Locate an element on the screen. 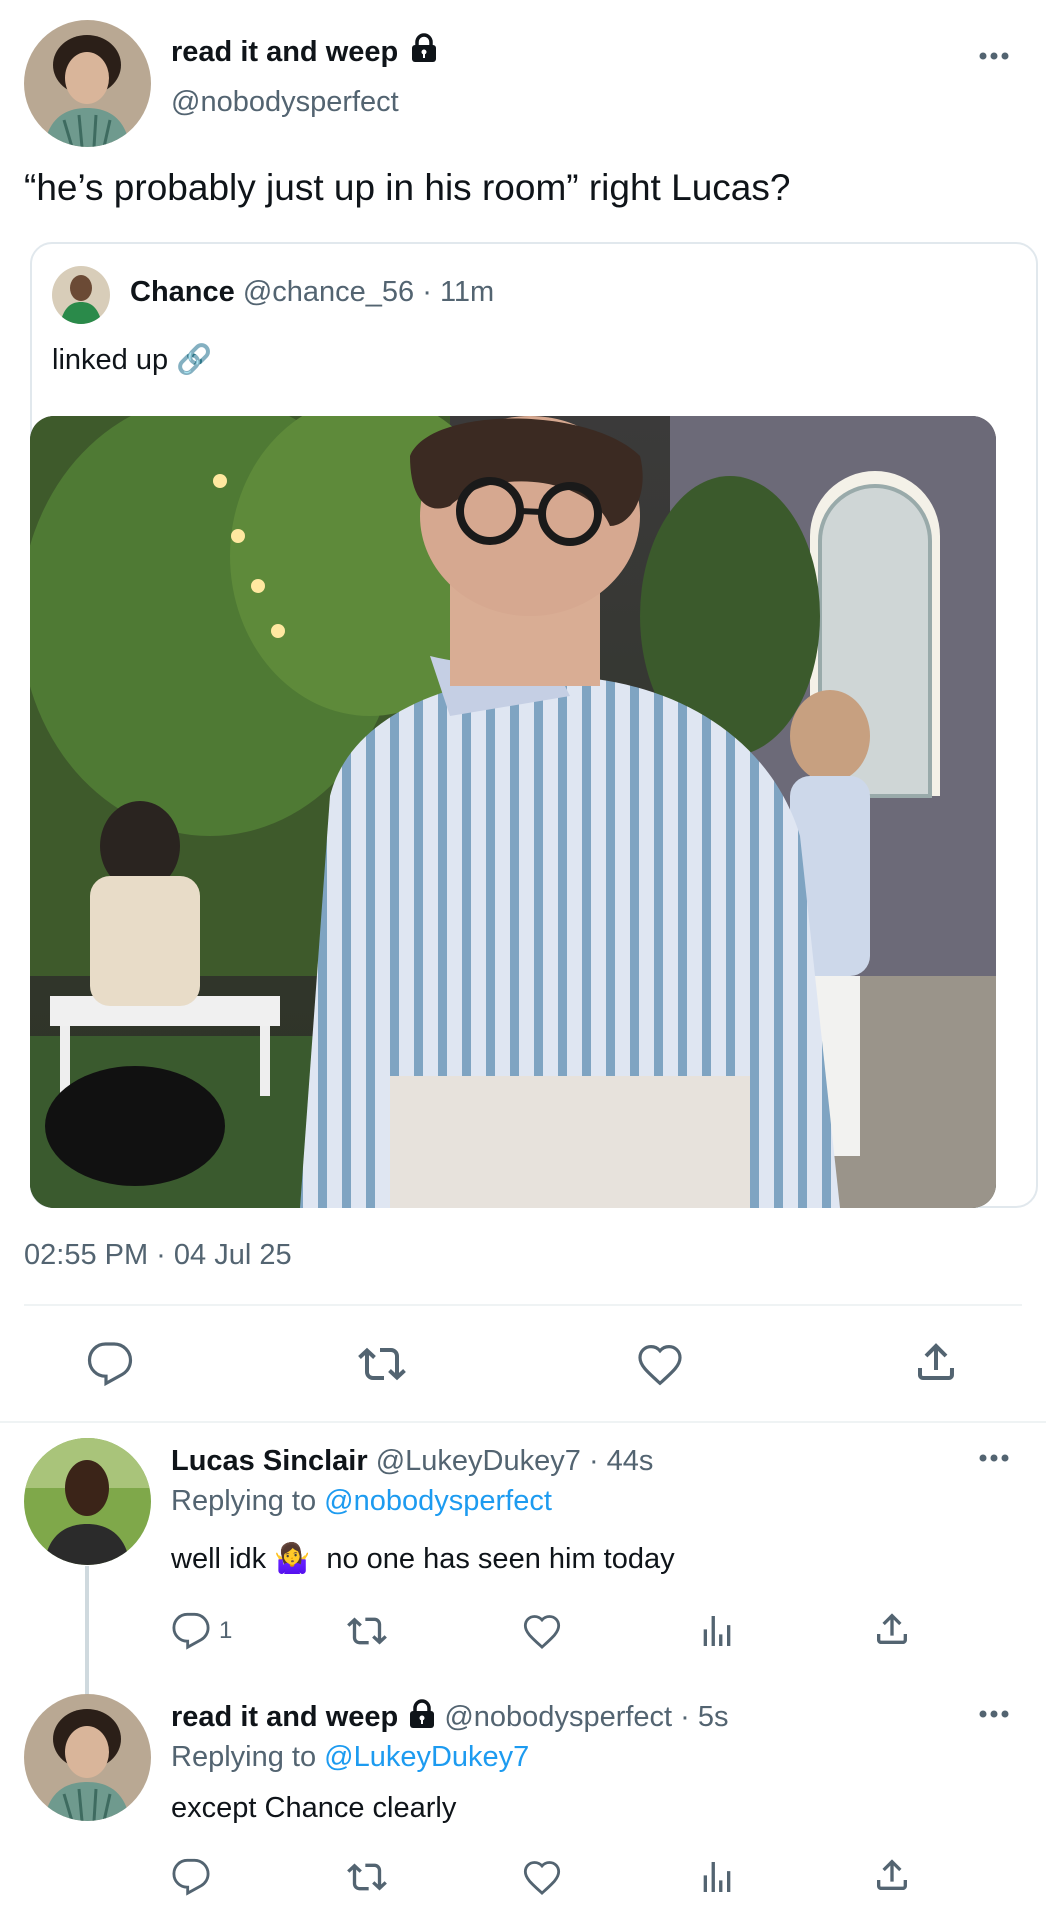 The height and width of the screenshot is (1920, 1046). reply2-more-icon is located at coordinates (994, 1714).